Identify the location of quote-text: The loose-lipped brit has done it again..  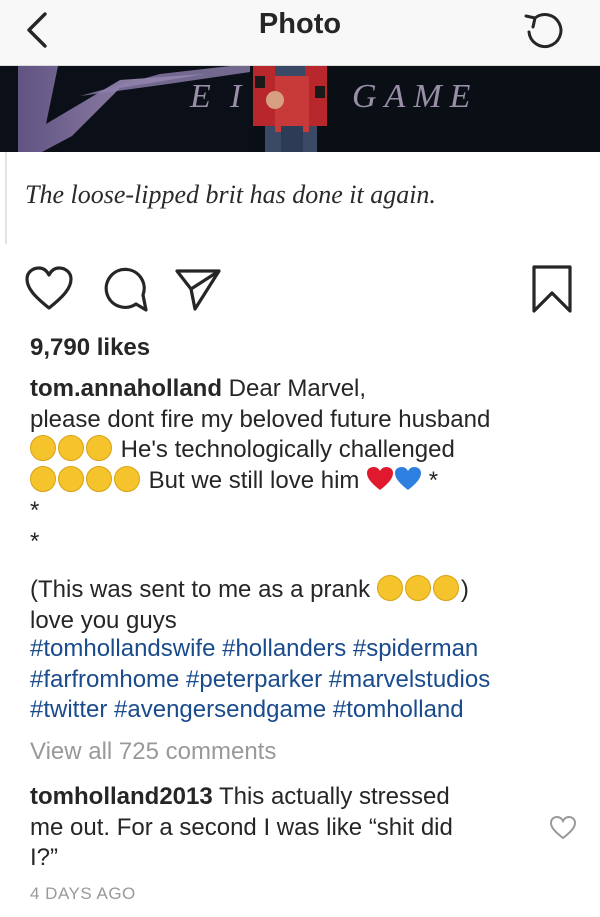
(230, 194).